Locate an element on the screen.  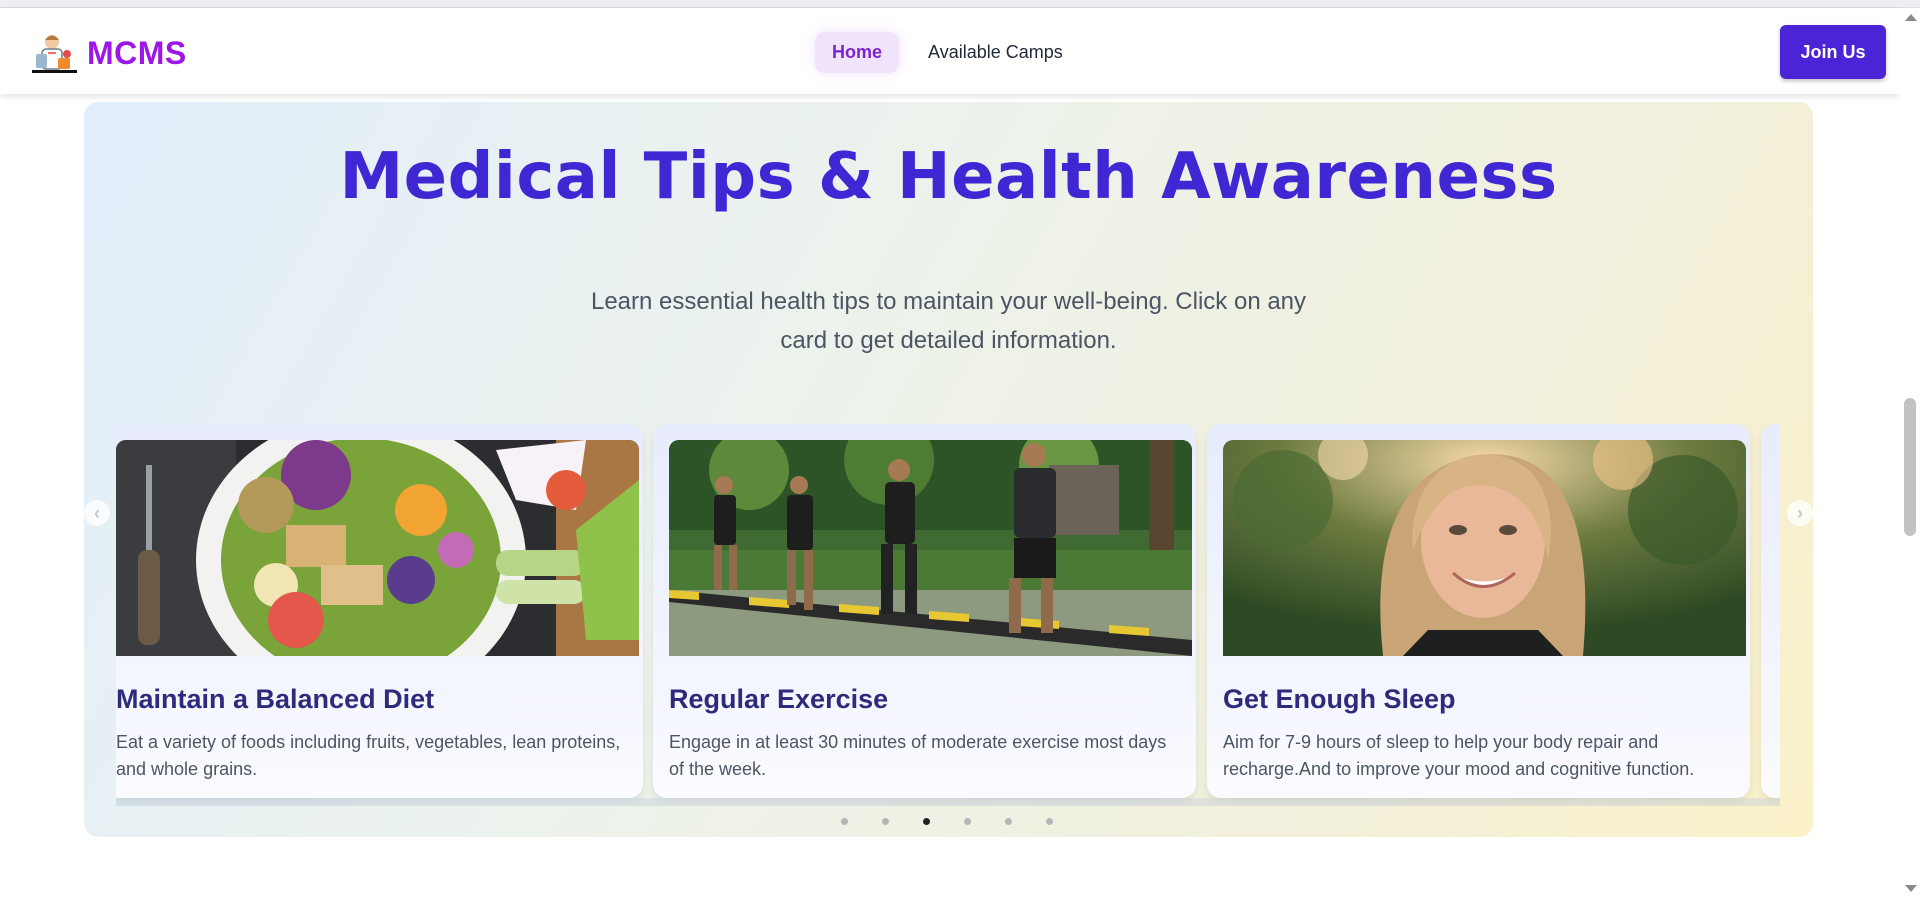
join-us-button: Join Us is located at coordinates (1833, 52).